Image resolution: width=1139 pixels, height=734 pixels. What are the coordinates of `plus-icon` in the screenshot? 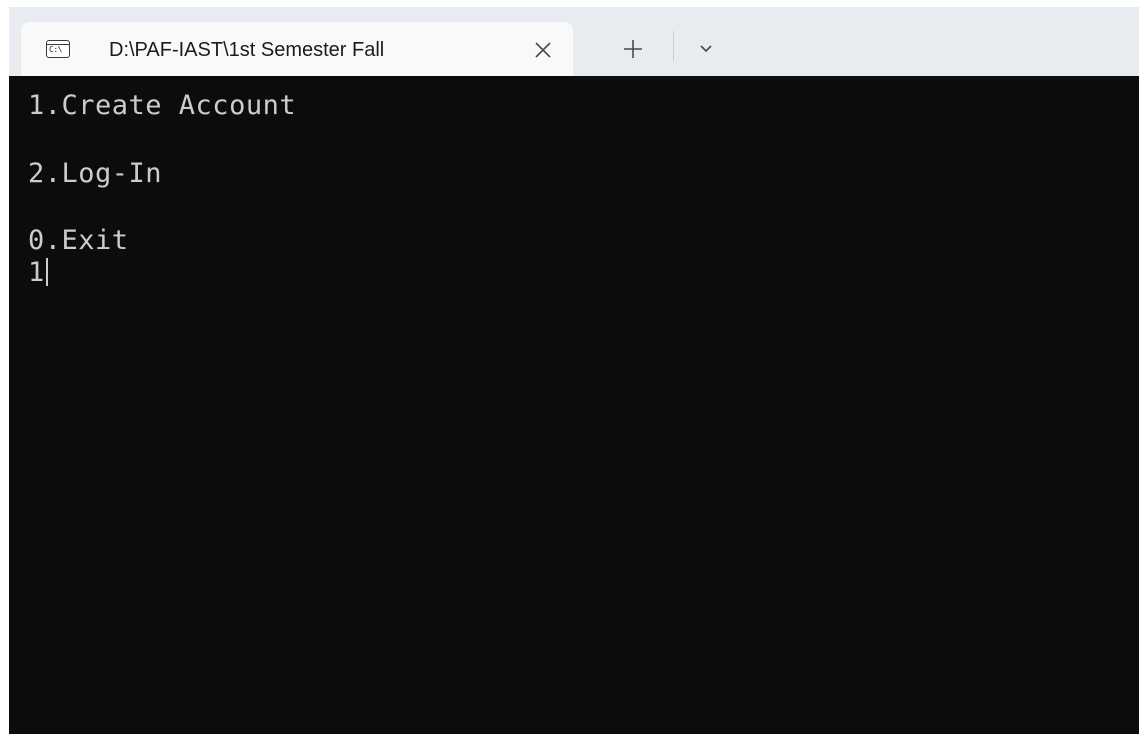 It's located at (633, 49).